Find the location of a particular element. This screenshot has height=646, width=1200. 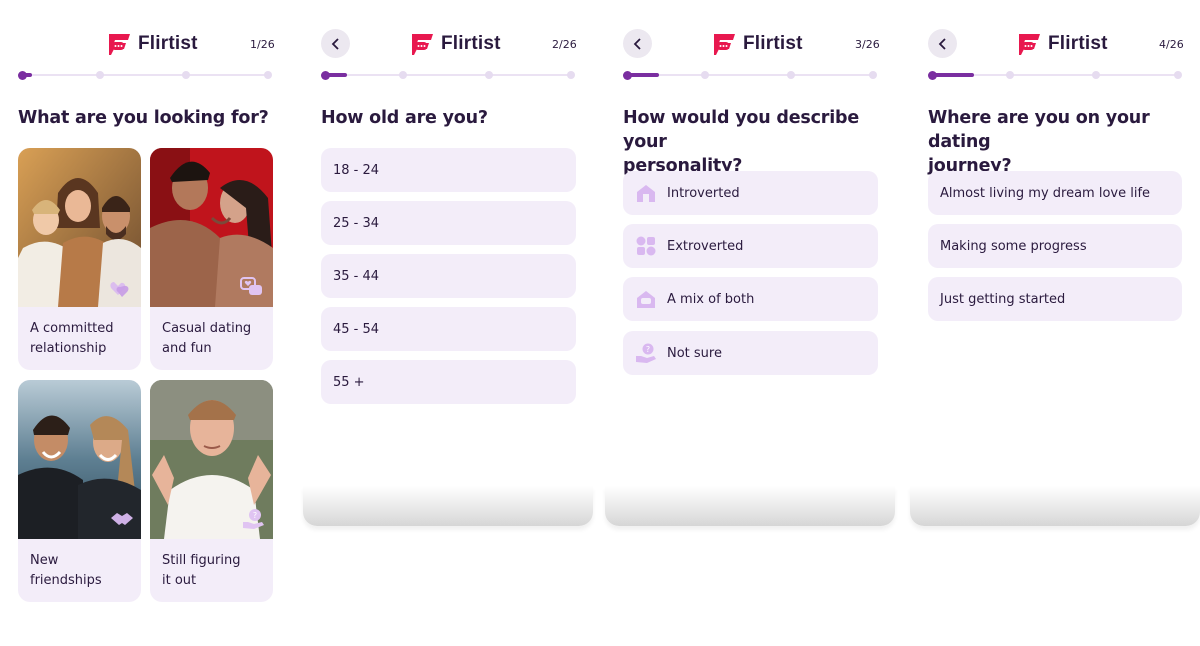

option-extroverted: Extroverted is located at coordinates (750, 246).